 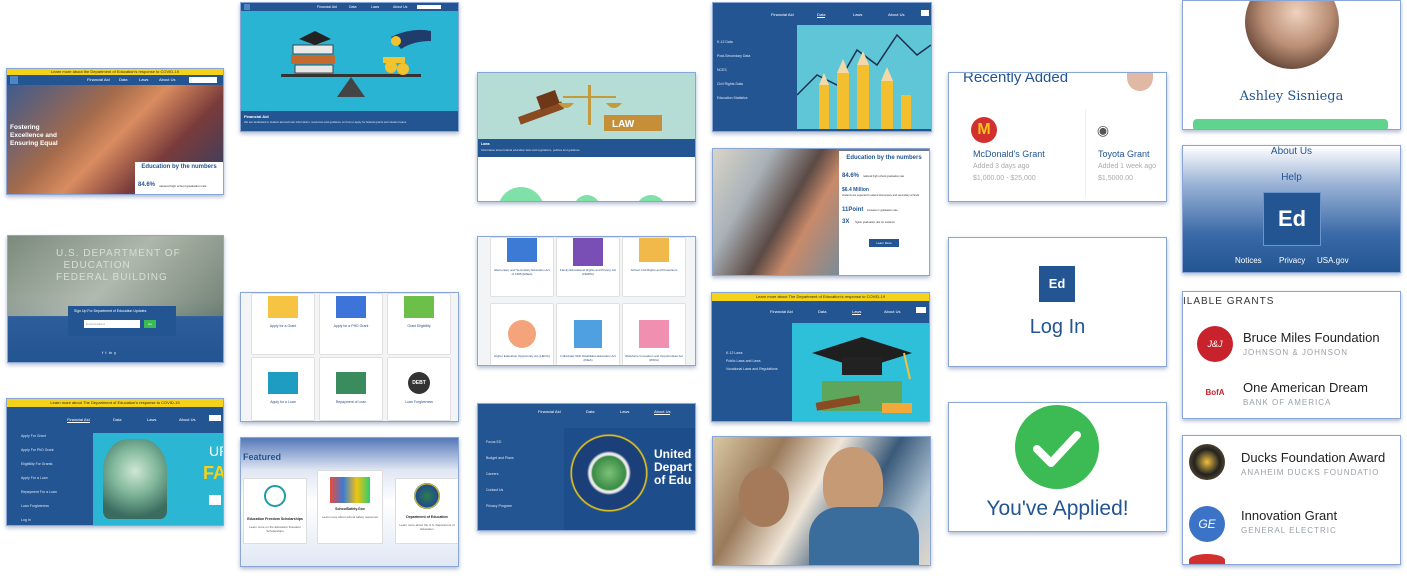 What do you see at coordinates (419, 389) in the screenshot?
I see `aid-card: DEBT Loan Forgiveness` at bounding box center [419, 389].